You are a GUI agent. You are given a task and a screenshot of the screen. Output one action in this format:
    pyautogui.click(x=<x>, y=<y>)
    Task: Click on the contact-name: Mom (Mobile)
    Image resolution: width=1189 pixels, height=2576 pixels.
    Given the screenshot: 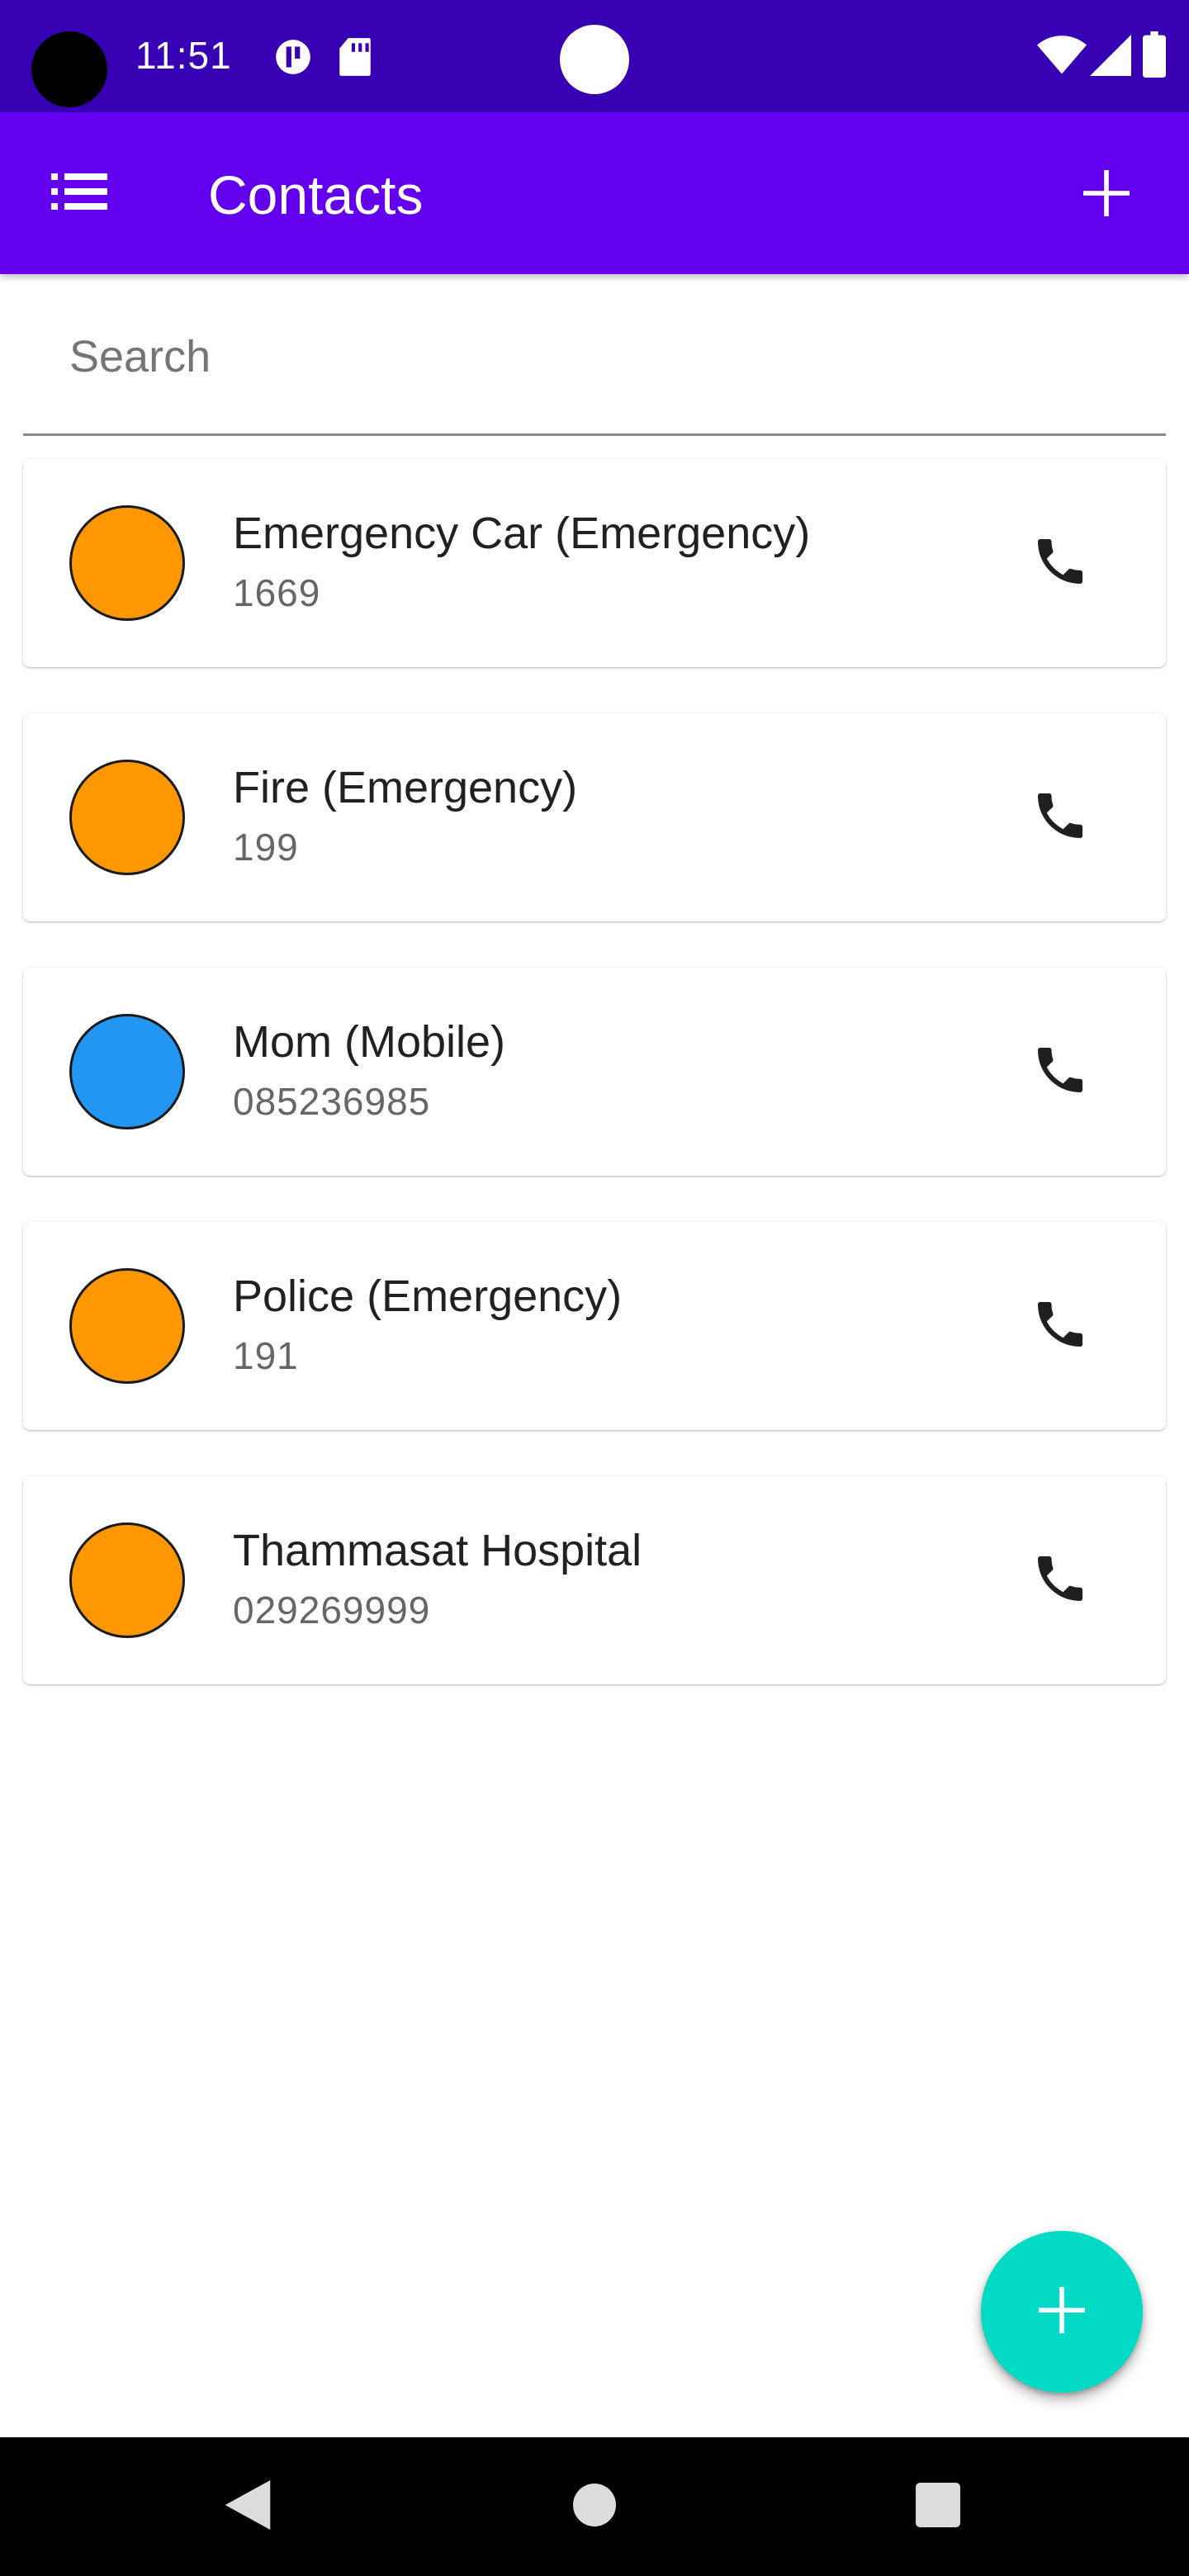 What is the action you would take?
    pyautogui.click(x=369, y=1042)
    